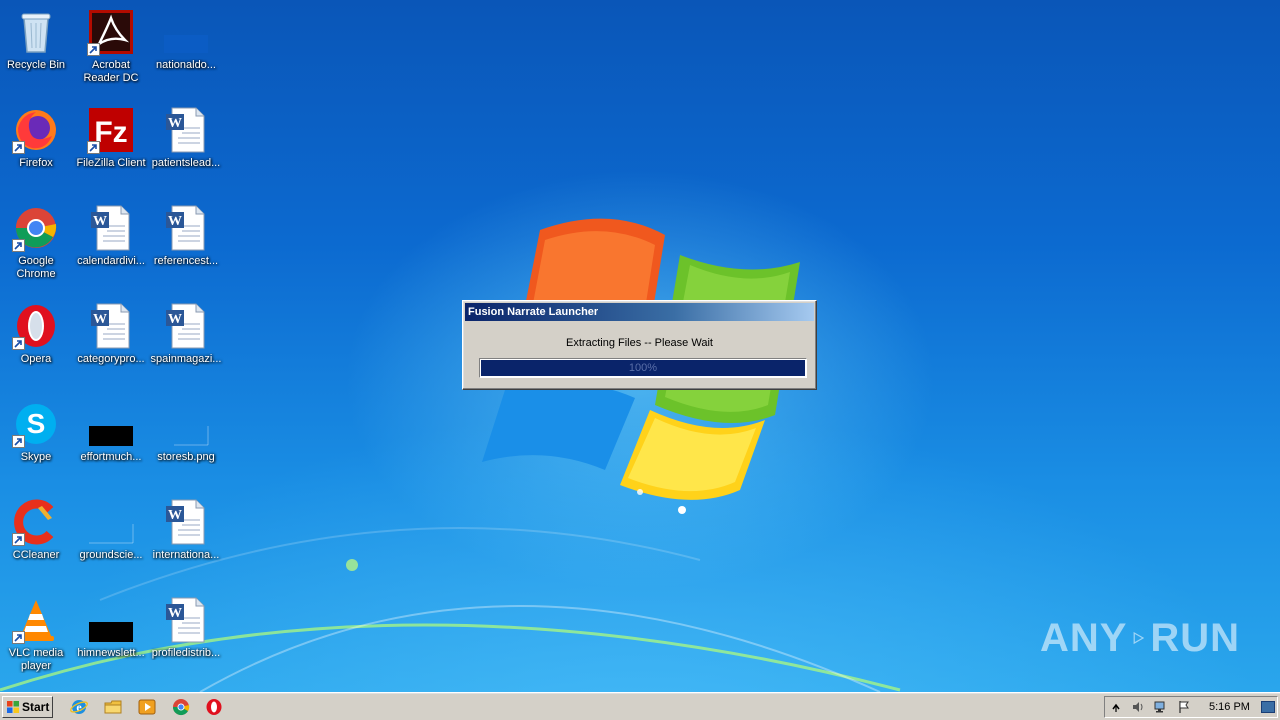 This screenshot has width=1280, height=720. What do you see at coordinates (1268, 707) in the screenshot?
I see `show-desktop-button` at bounding box center [1268, 707].